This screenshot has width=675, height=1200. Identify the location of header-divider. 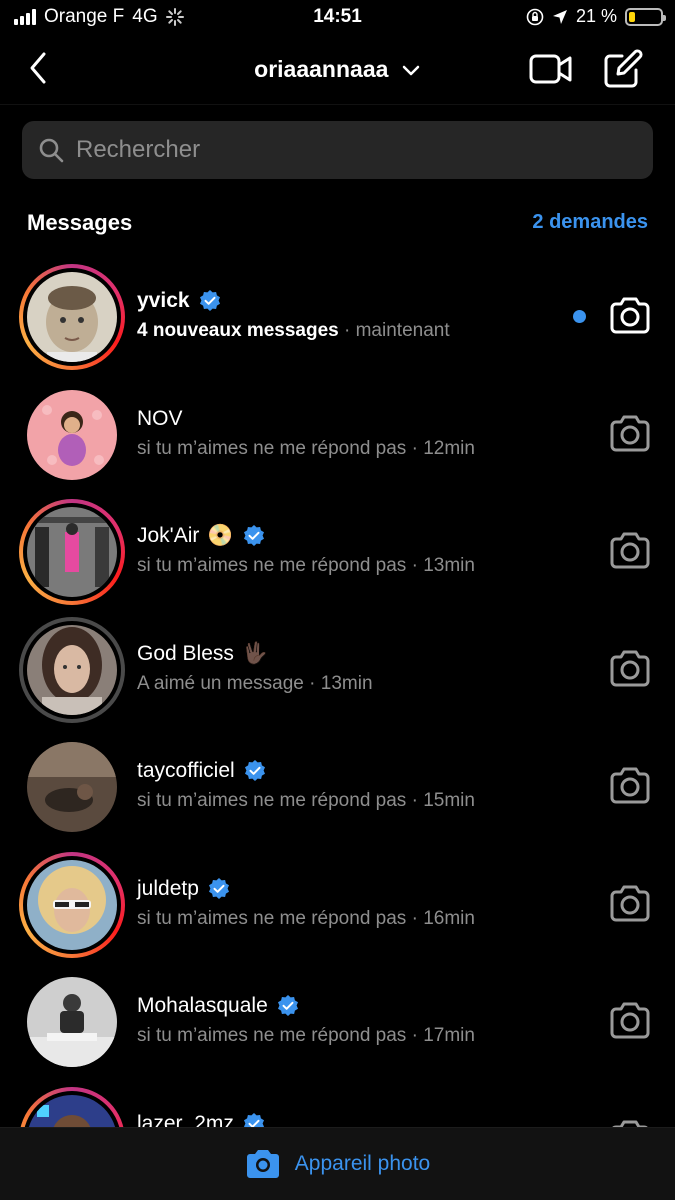
(337, 104).